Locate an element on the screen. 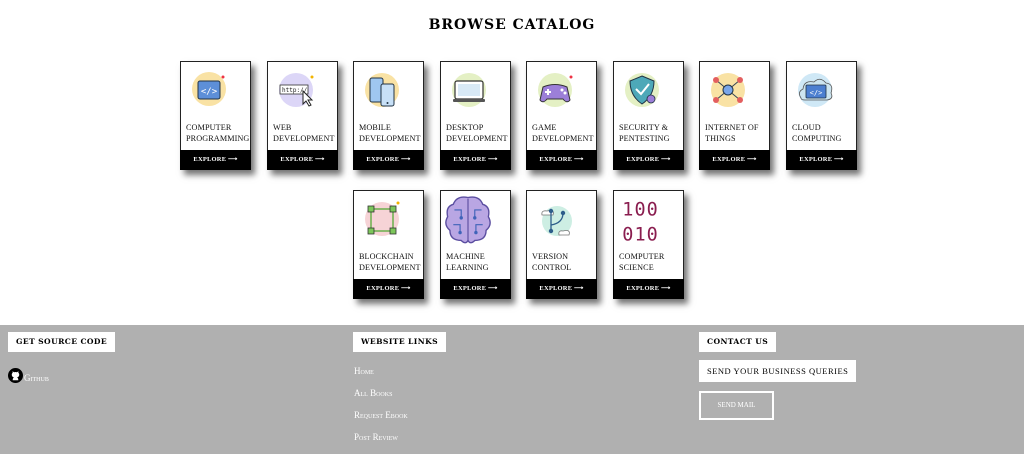 This screenshot has width=1024, height=454. card-blockchain-development: BLOCKCHAIN DEVELOPMENT EXPLORE ⟶ is located at coordinates (388, 244).